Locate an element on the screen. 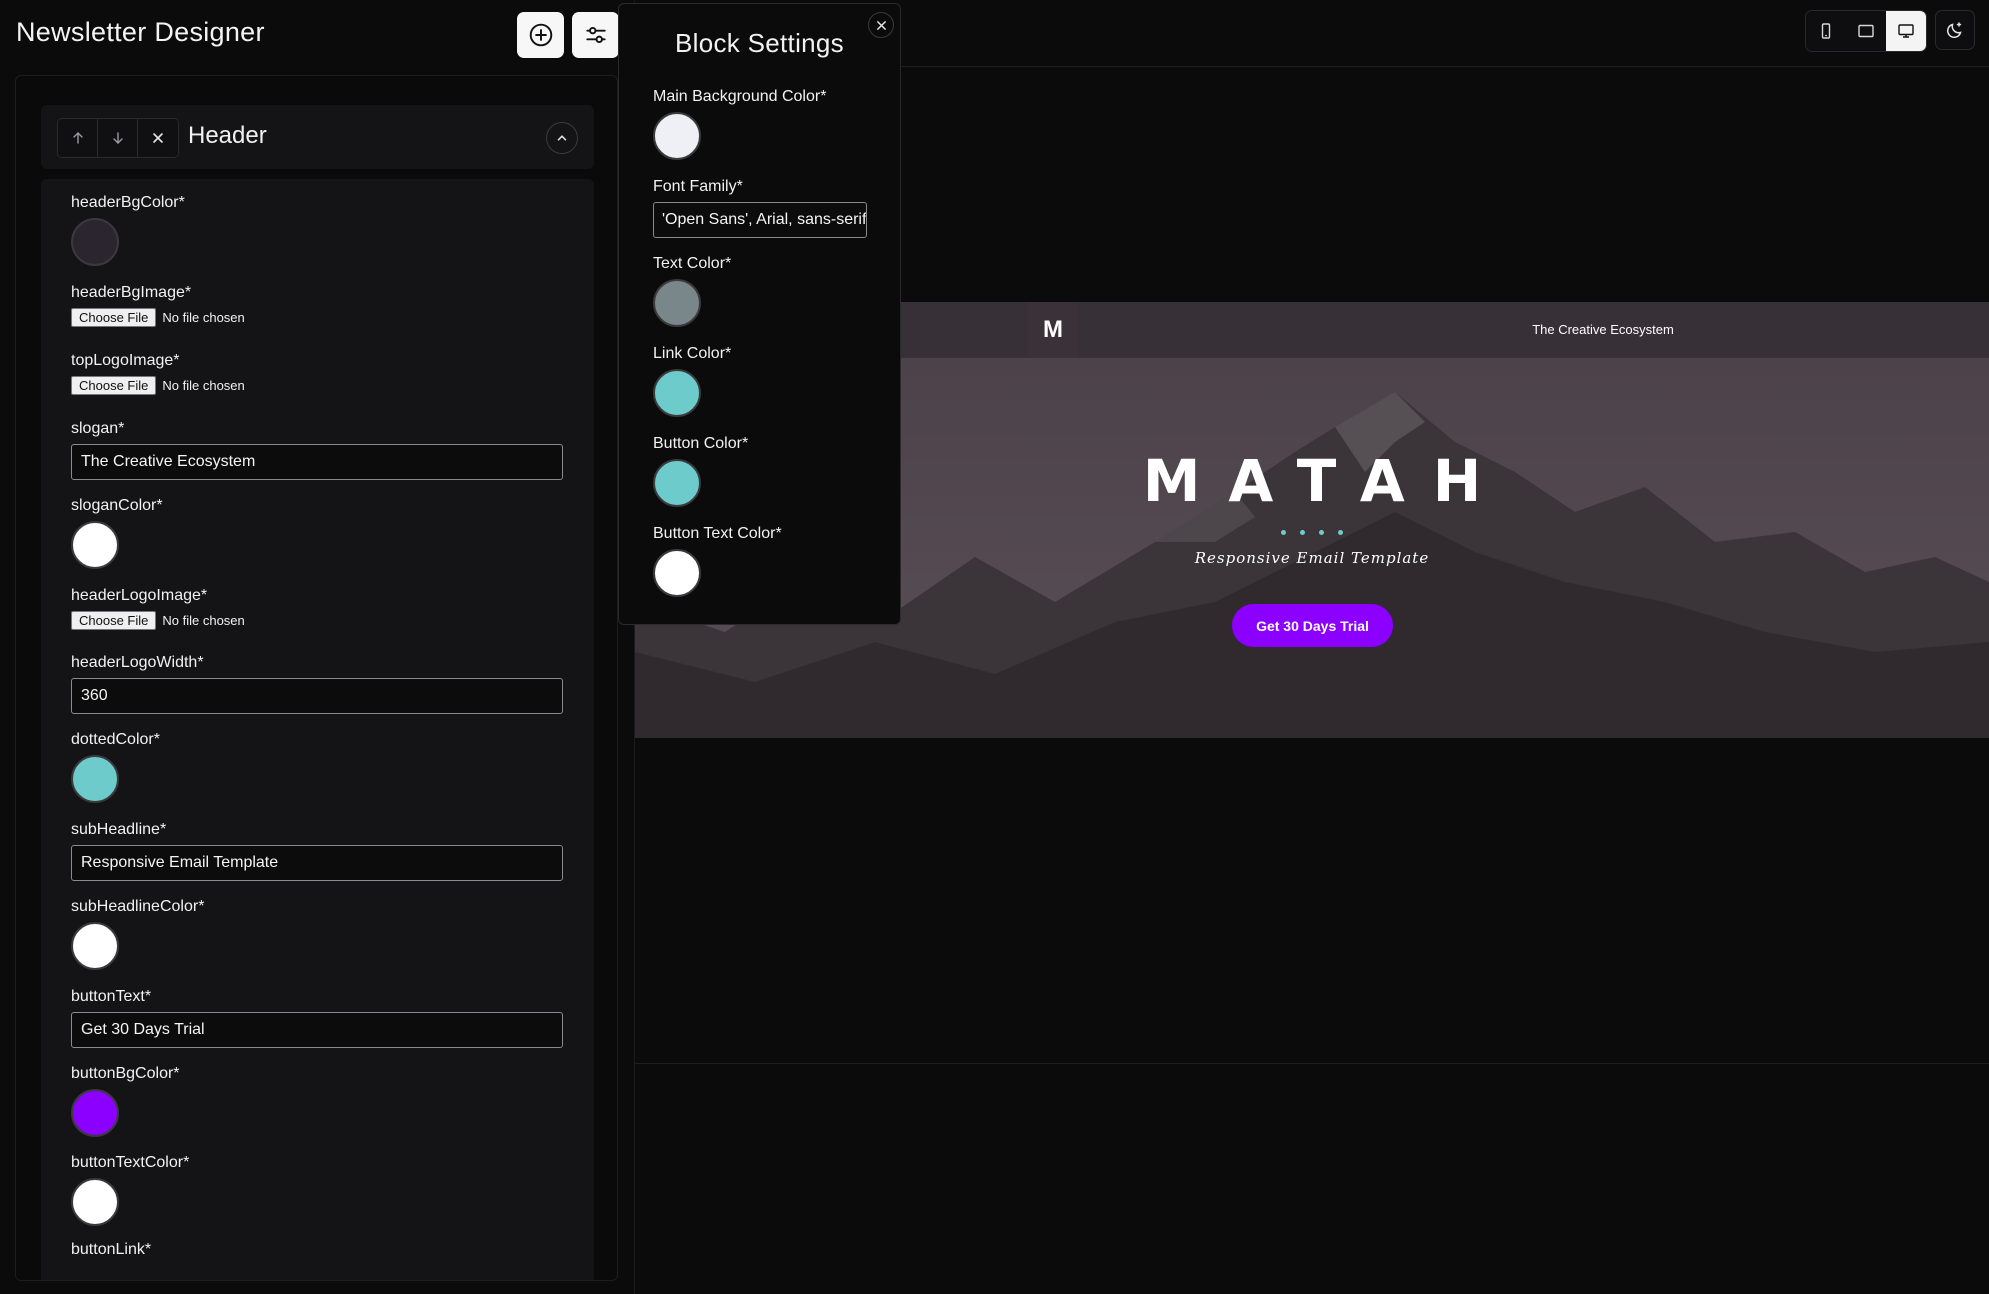  hero-slogan: The Creative Ecosystem is located at coordinates (1603, 329).